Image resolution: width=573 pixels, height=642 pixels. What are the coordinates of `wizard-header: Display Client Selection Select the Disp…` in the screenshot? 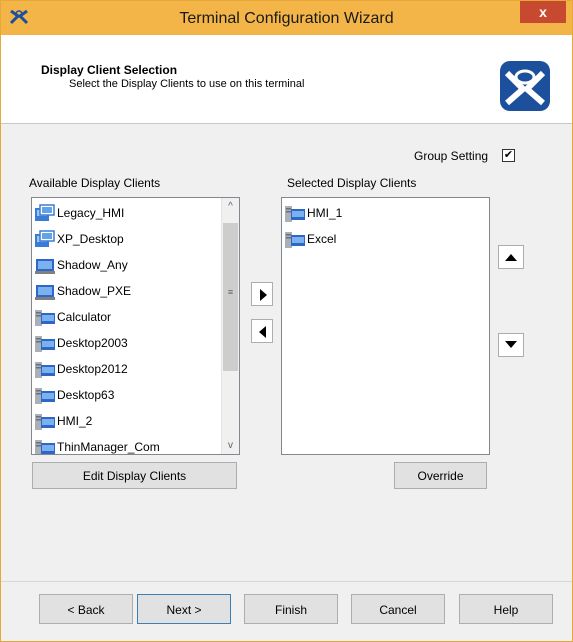 It's located at (286, 79).